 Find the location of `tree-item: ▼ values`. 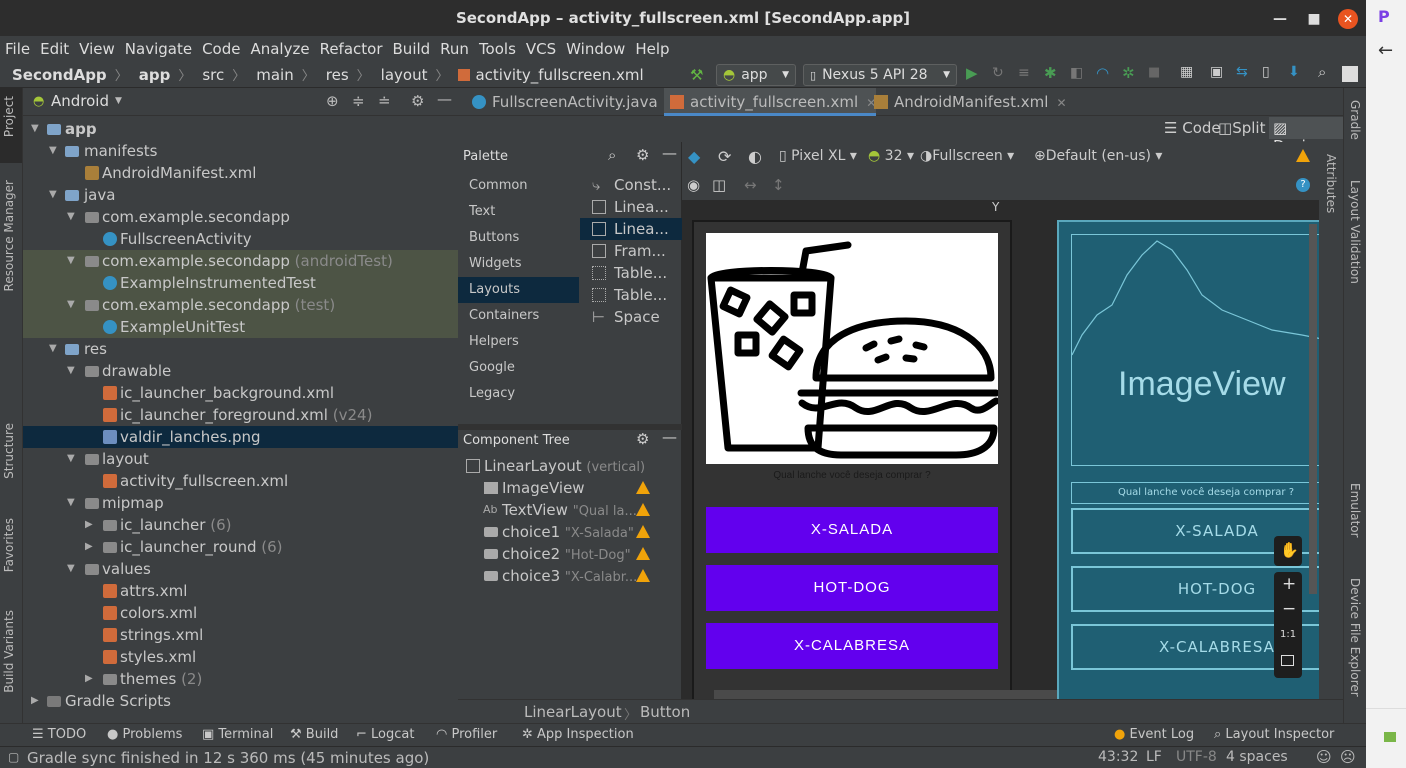

tree-item: ▼ values is located at coordinates (240, 569).